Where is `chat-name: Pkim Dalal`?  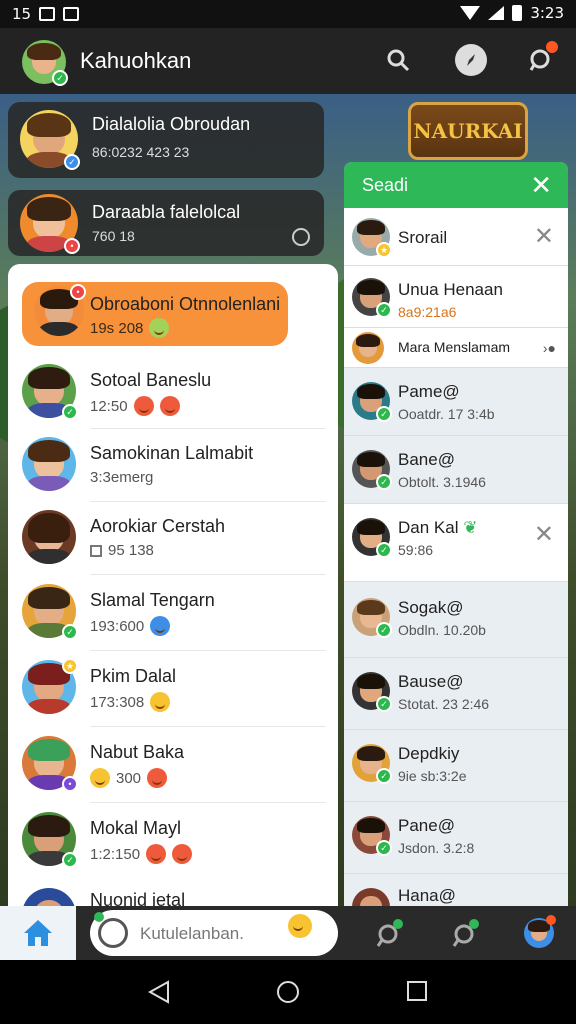 chat-name: Pkim Dalal is located at coordinates (133, 676).